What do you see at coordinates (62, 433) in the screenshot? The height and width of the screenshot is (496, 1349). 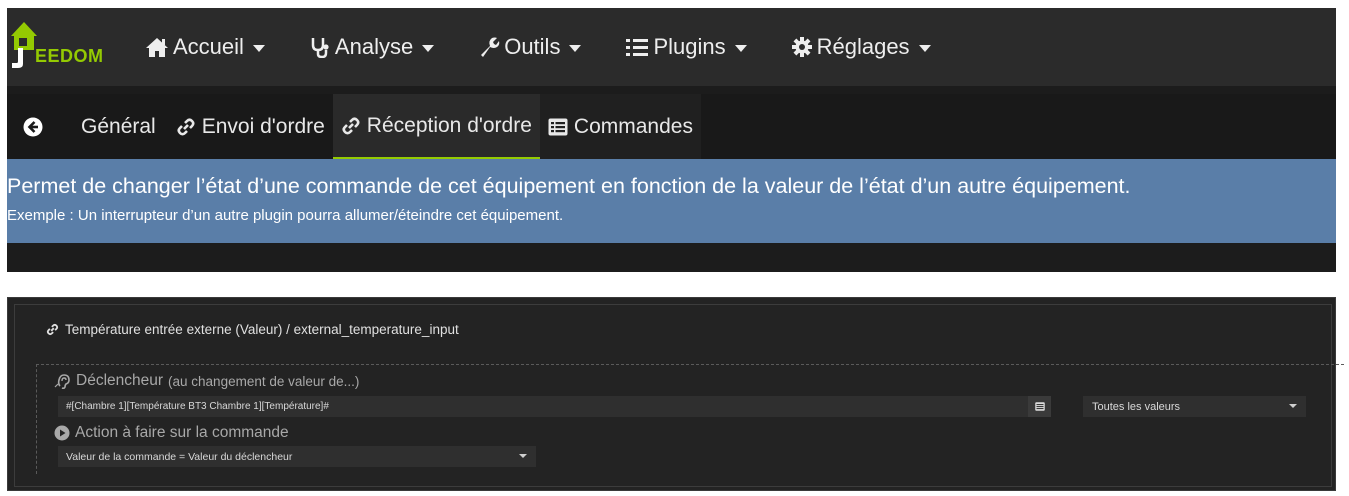 I see `play-circle-icon` at bounding box center [62, 433].